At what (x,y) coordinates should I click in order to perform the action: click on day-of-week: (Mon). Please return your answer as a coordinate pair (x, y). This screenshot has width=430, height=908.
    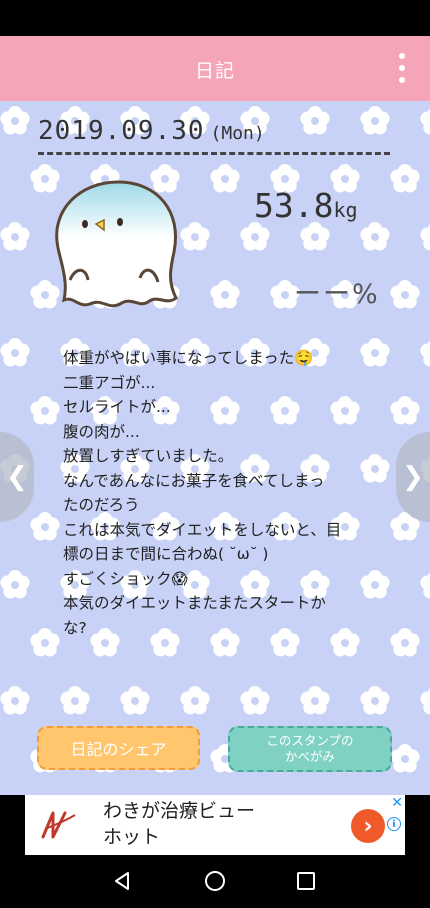
    Looking at the image, I should click on (237, 133).